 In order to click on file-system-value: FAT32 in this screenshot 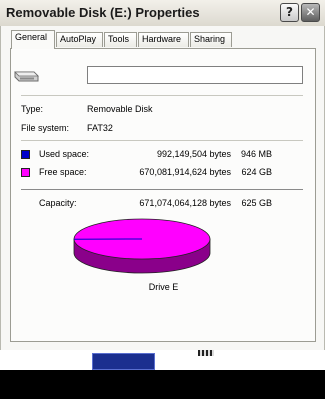, I will do `click(100, 128)`.